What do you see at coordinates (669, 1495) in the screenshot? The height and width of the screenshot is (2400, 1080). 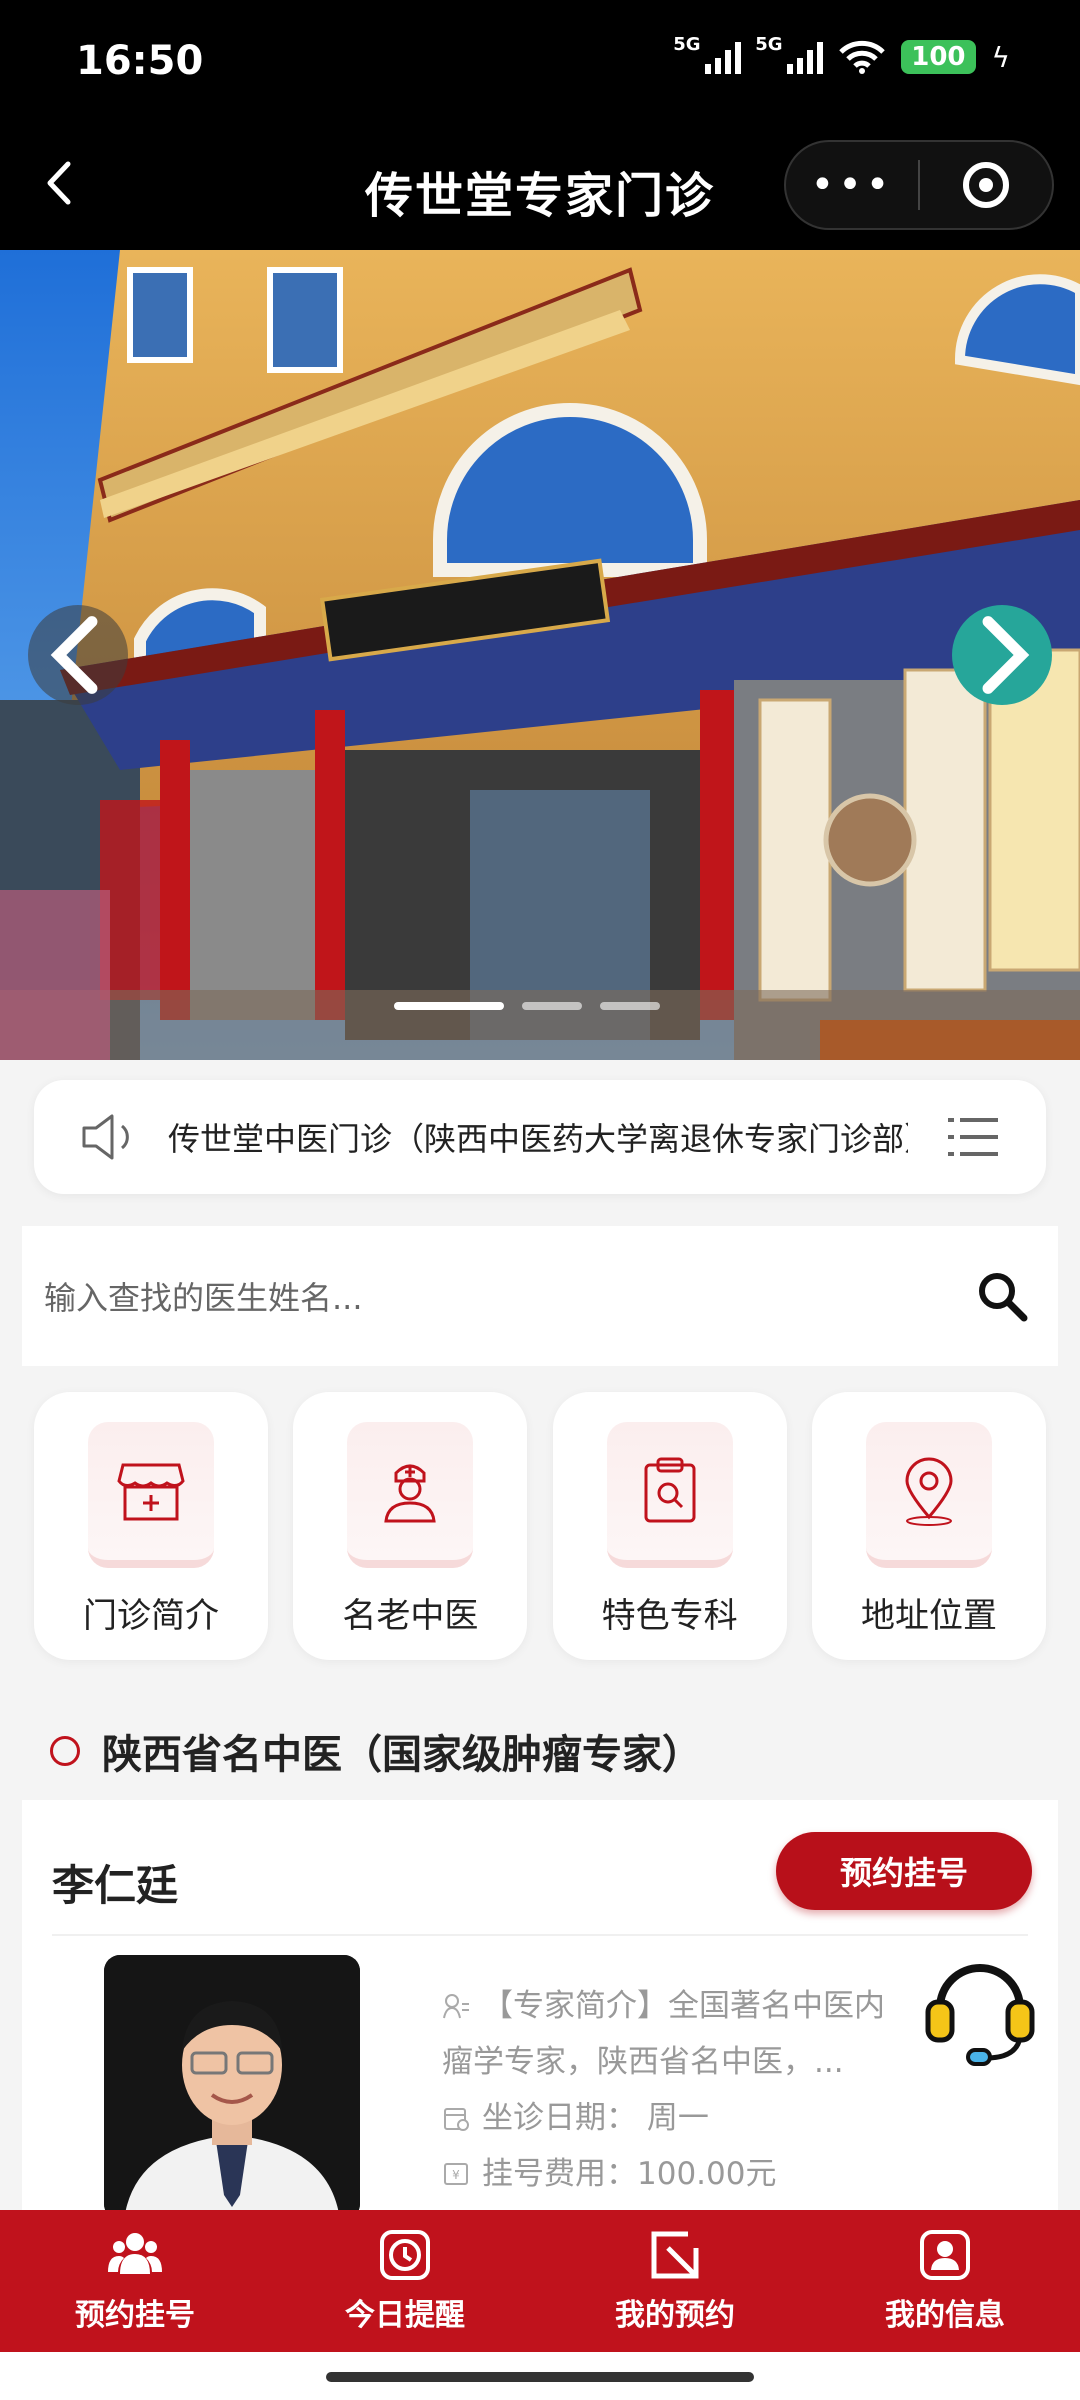 I see `clipboard-search-icon` at bounding box center [669, 1495].